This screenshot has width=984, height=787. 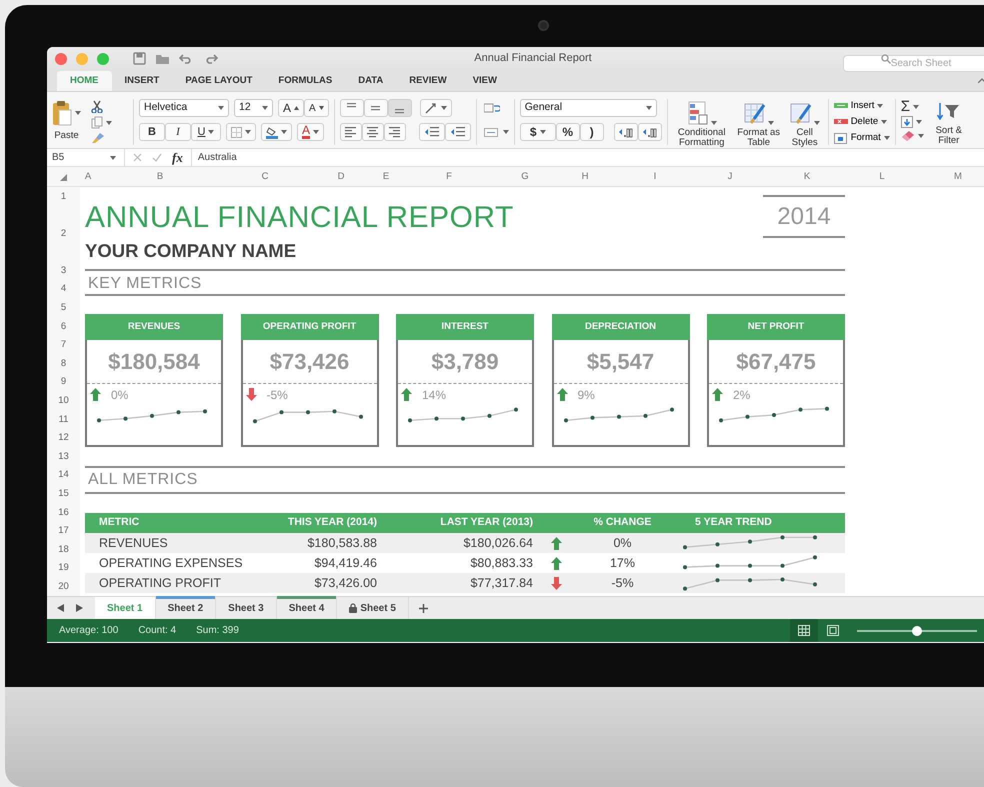 I want to click on column-header: K, so click(x=807, y=176).